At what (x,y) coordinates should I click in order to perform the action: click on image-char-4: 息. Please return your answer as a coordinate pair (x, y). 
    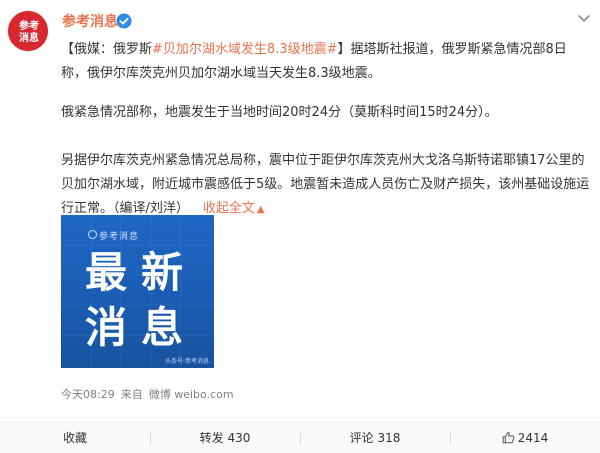
    Looking at the image, I should click on (162, 327).